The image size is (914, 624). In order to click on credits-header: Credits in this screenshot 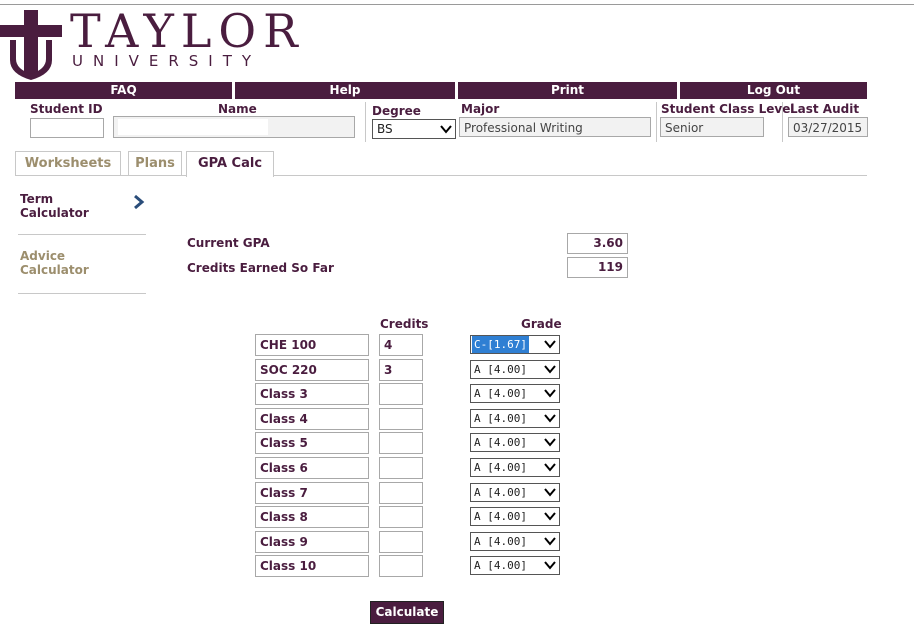, I will do `click(404, 324)`.